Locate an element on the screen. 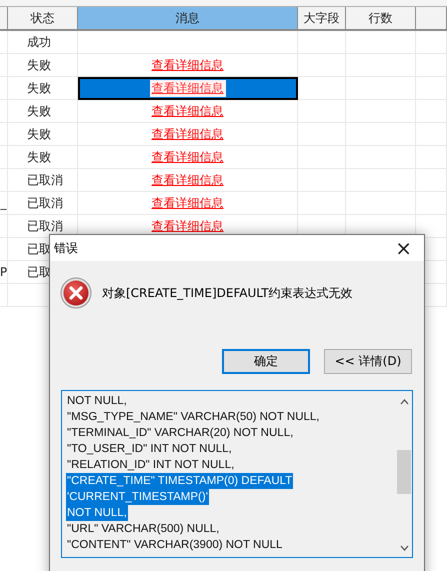 The width and height of the screenshot is (447, 571). message-cell is located at coordinates (188, 42).